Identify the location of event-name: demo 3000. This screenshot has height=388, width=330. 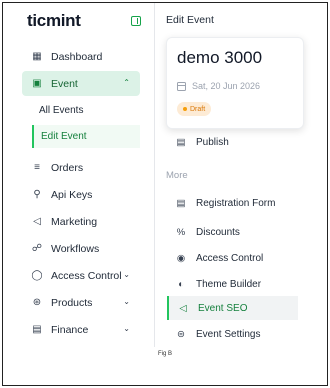
(220, 57).